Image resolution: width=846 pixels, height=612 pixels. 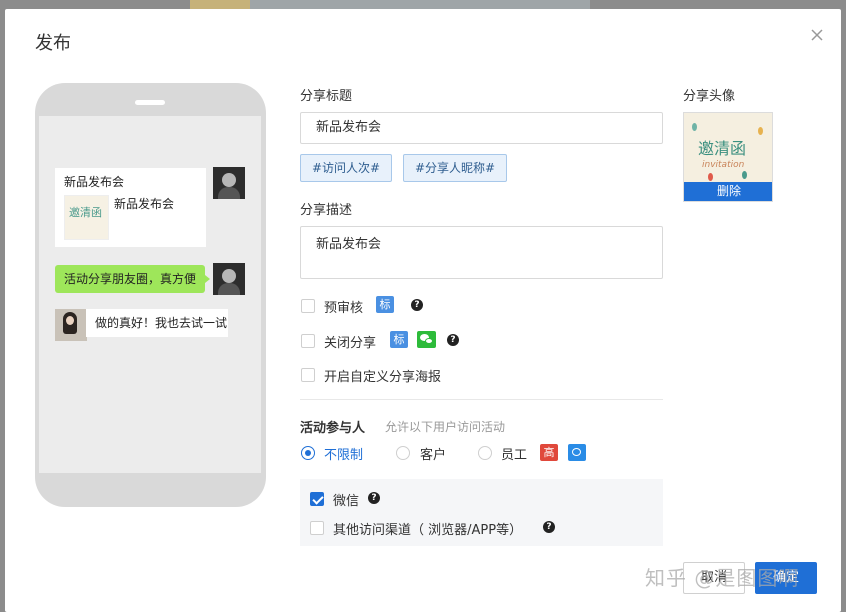 I want to click on other-channels-label: 其他访问渠道（ 浏览器/APP等）, so click(x=428, y=530).